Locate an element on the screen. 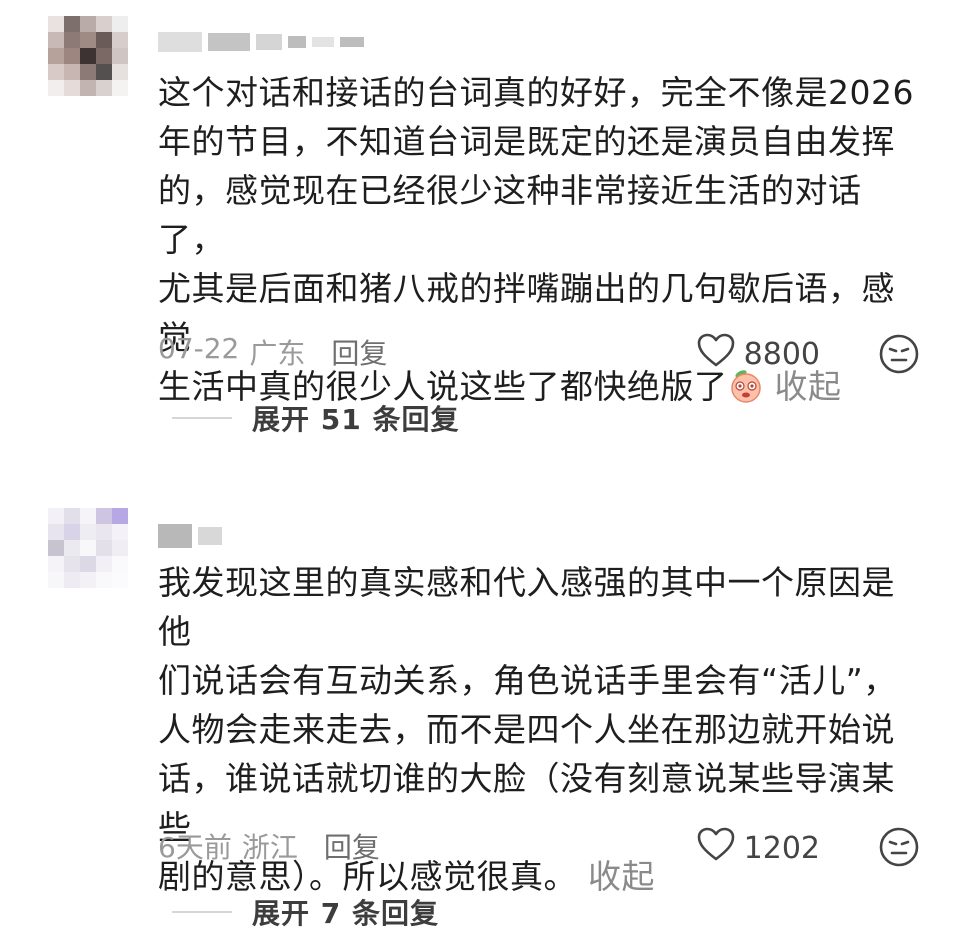 Image resolution: width=960 pixels, height=945 pixels. comment-location: 浙江 is located at coordinates (269, 847).